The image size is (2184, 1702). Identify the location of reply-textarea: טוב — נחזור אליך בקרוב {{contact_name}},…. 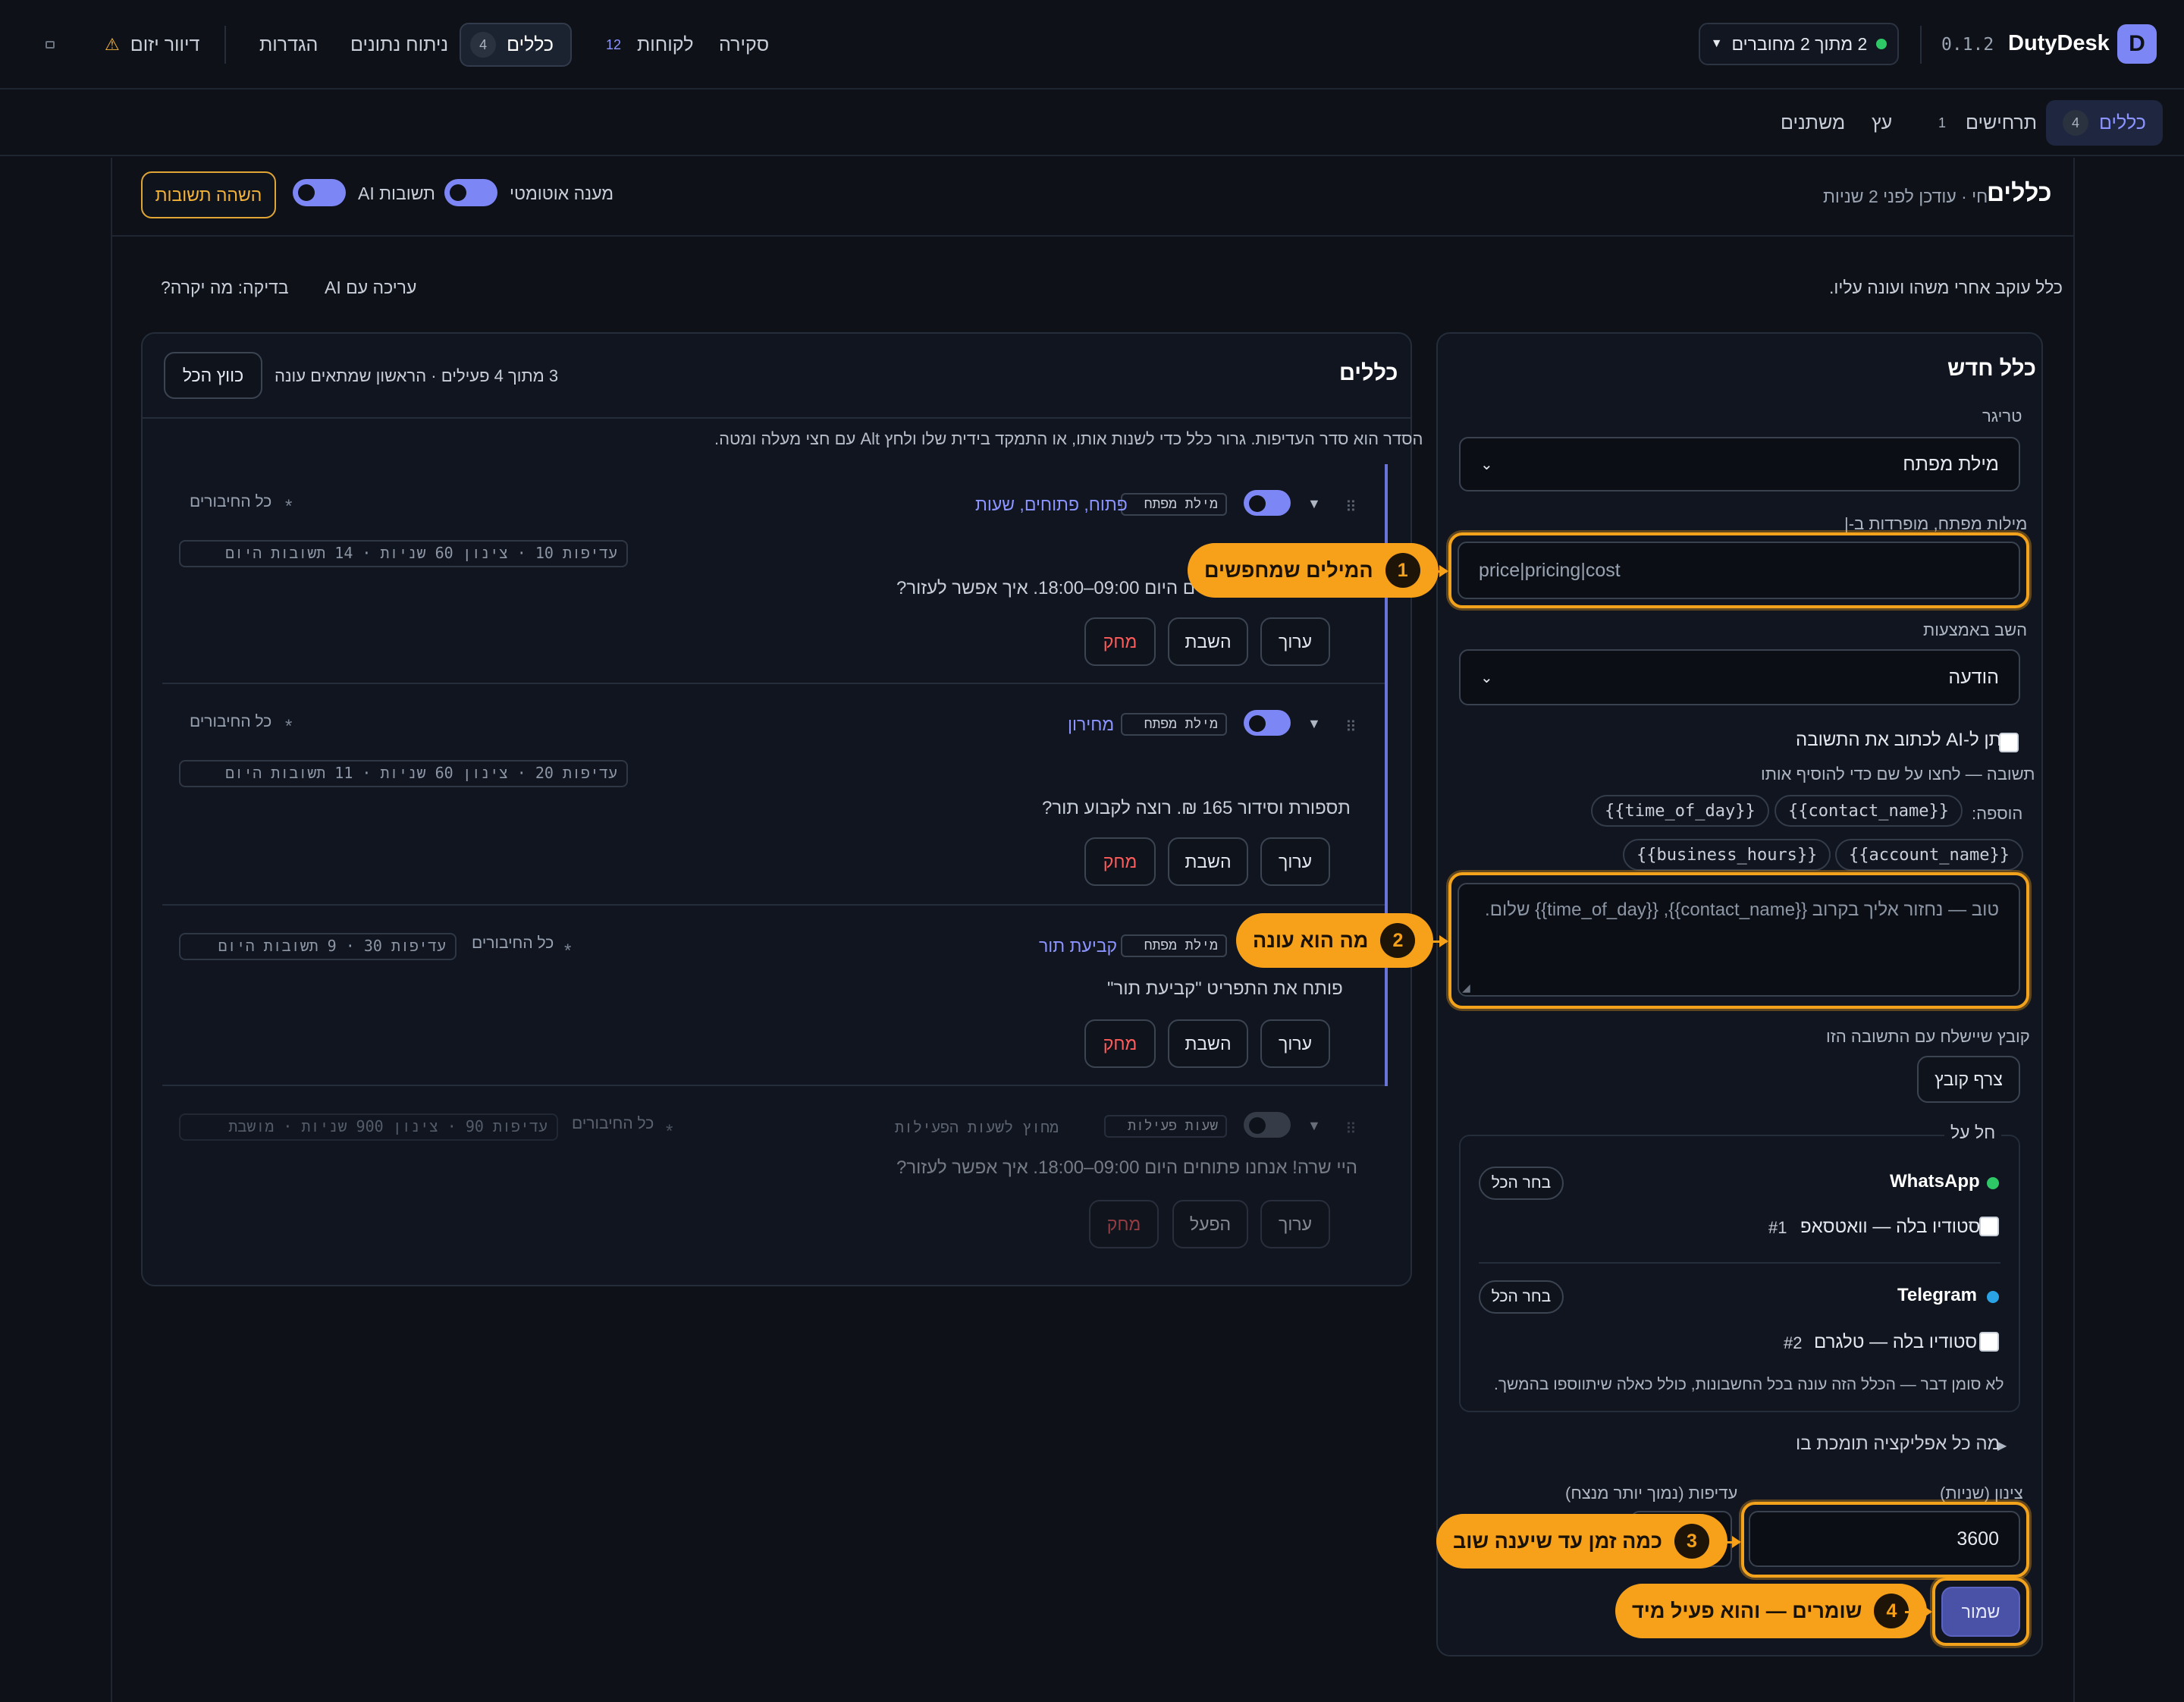
(1739, 940).